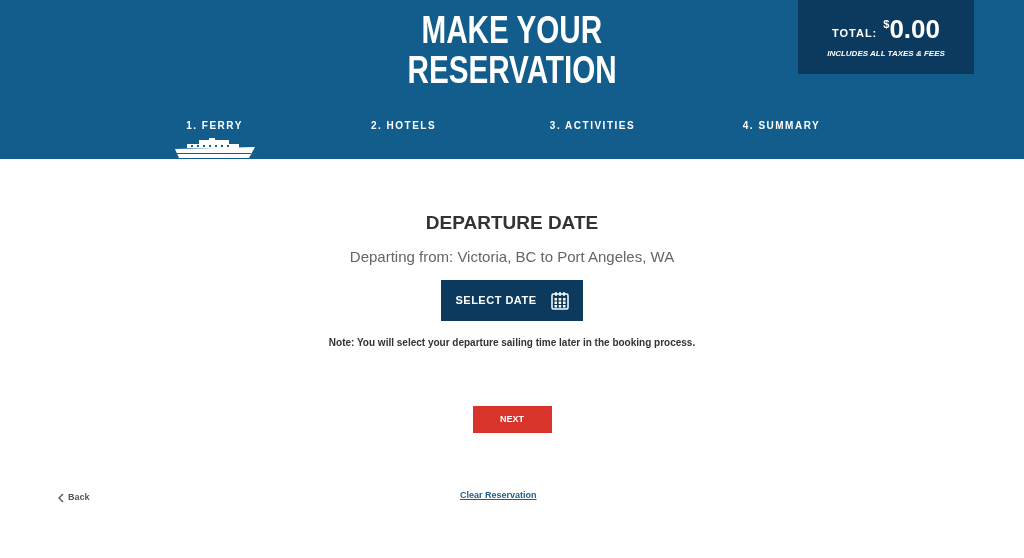 This screenshot has width=1024, height=558. What do you see at coordinates (559, 300) in the screenshot?
I see `calendar-icon` at bounding box center [559, 300].